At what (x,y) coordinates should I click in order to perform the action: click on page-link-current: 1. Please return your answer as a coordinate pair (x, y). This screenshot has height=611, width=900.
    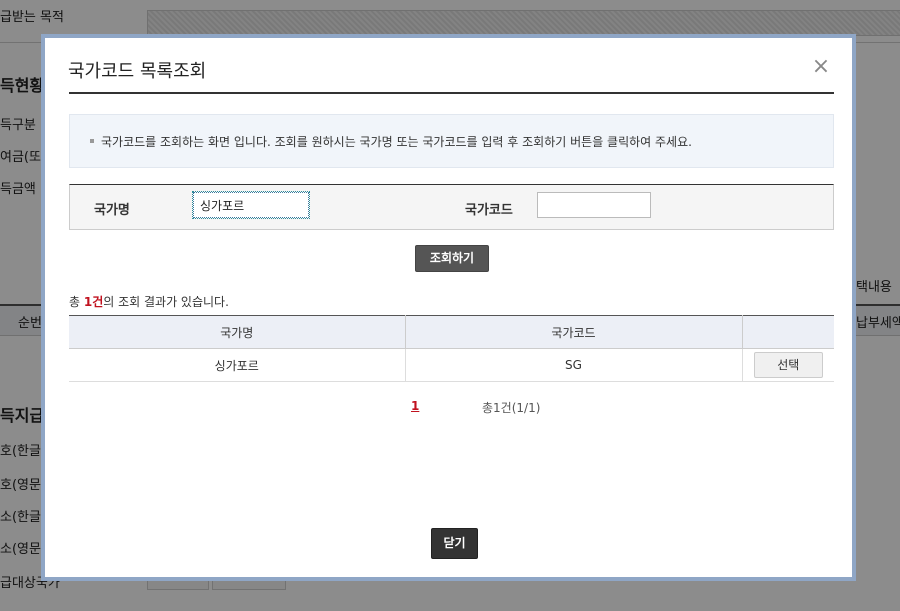
    Looking at the image, I should click on (415, 406).